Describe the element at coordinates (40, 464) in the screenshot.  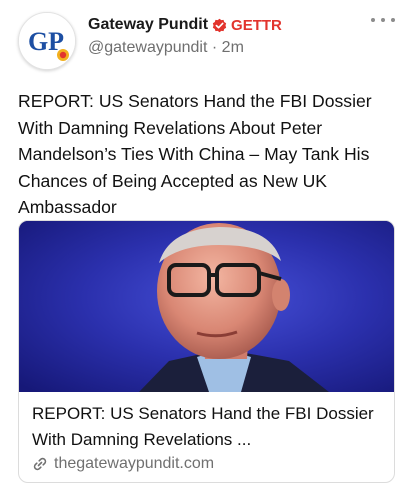
I see `link-icon` at that location.